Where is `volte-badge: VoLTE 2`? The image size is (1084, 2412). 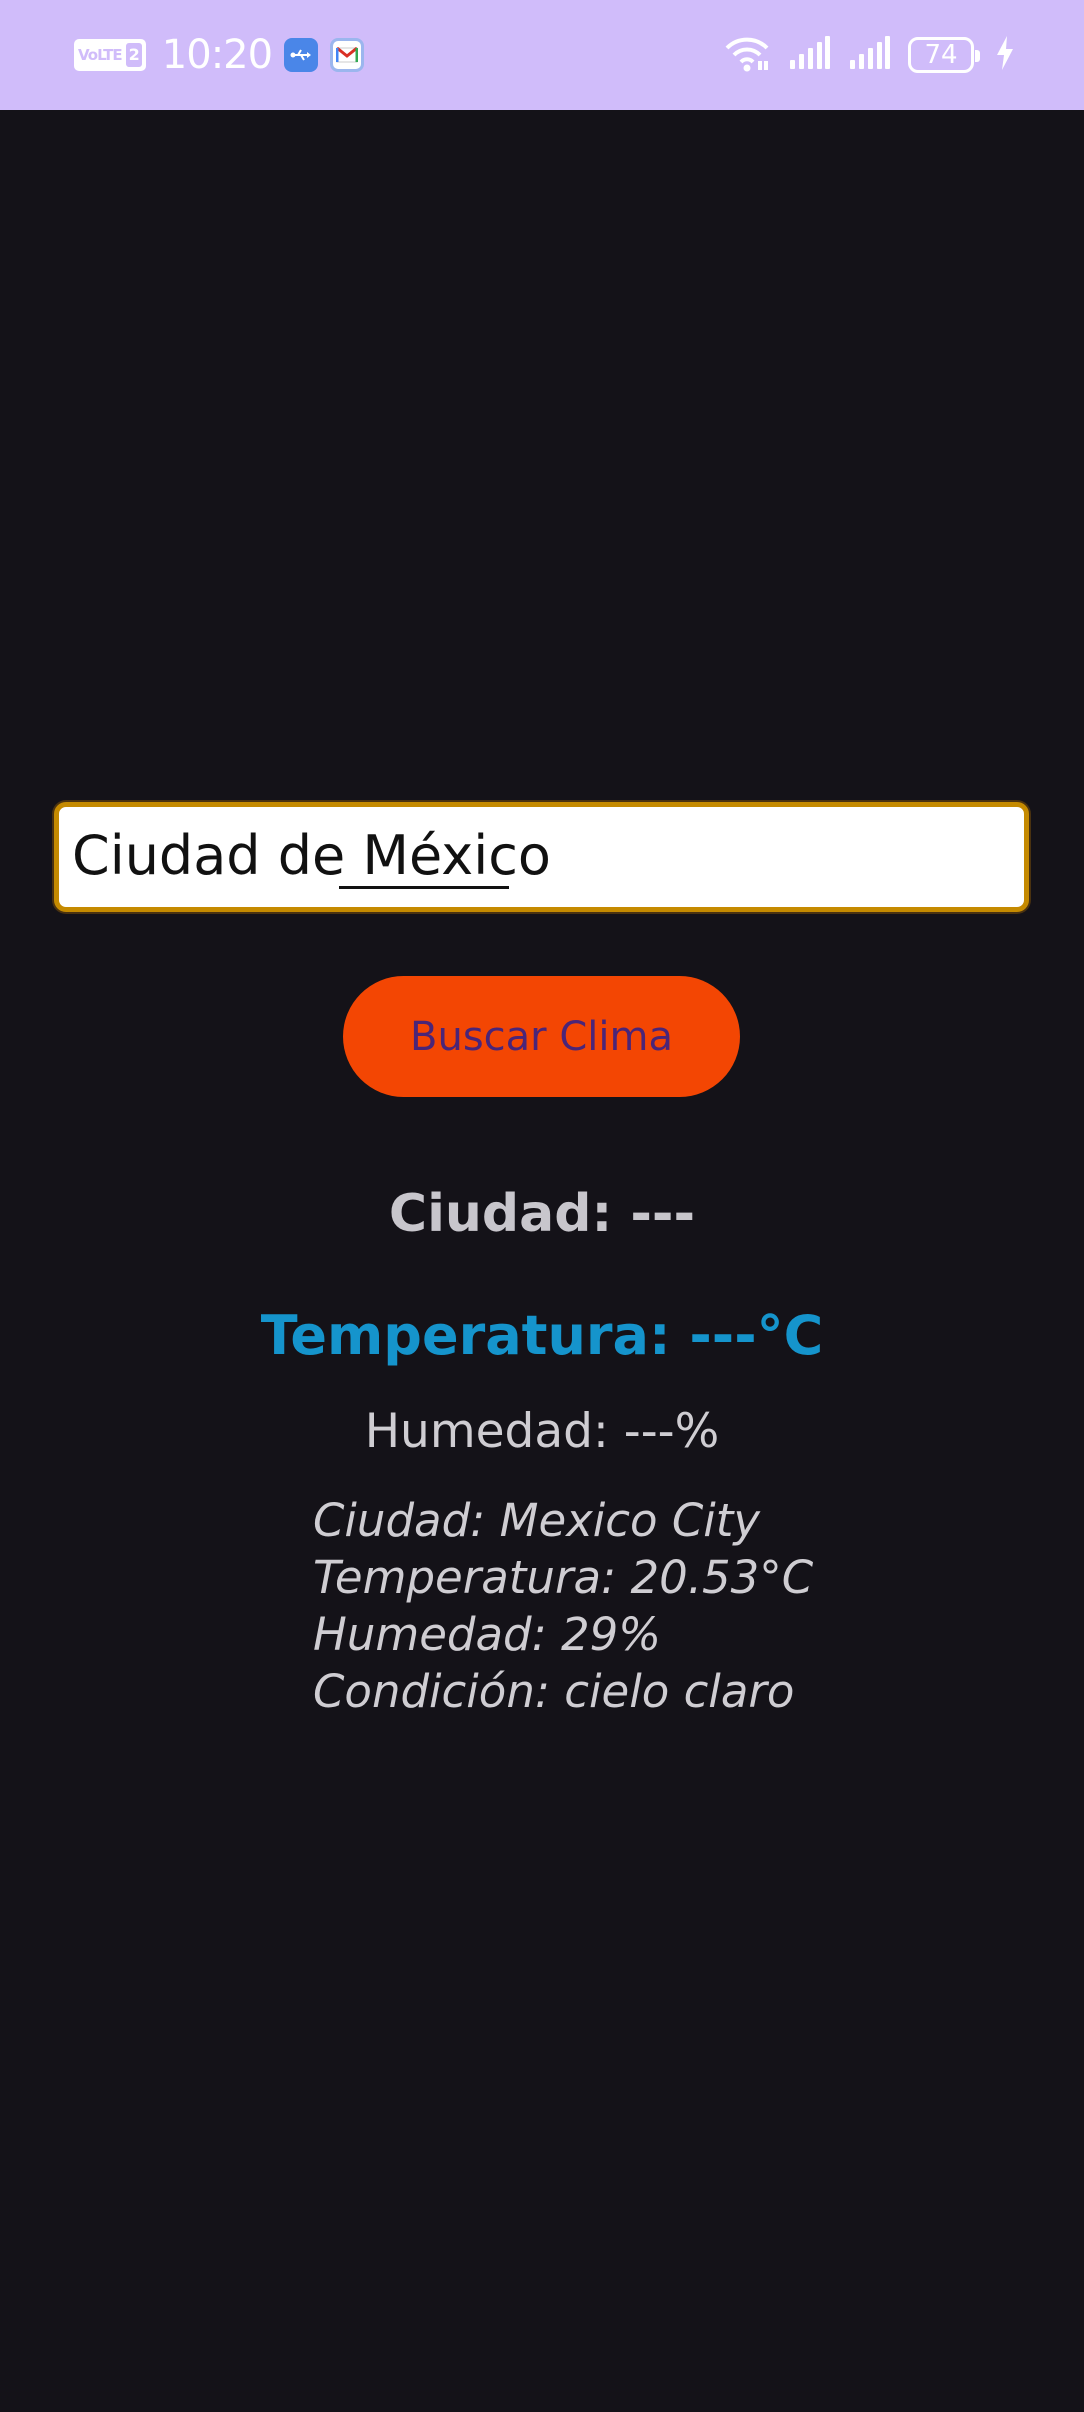
volte-badge: VoLTE 2 is located at coordinates (110, 55).